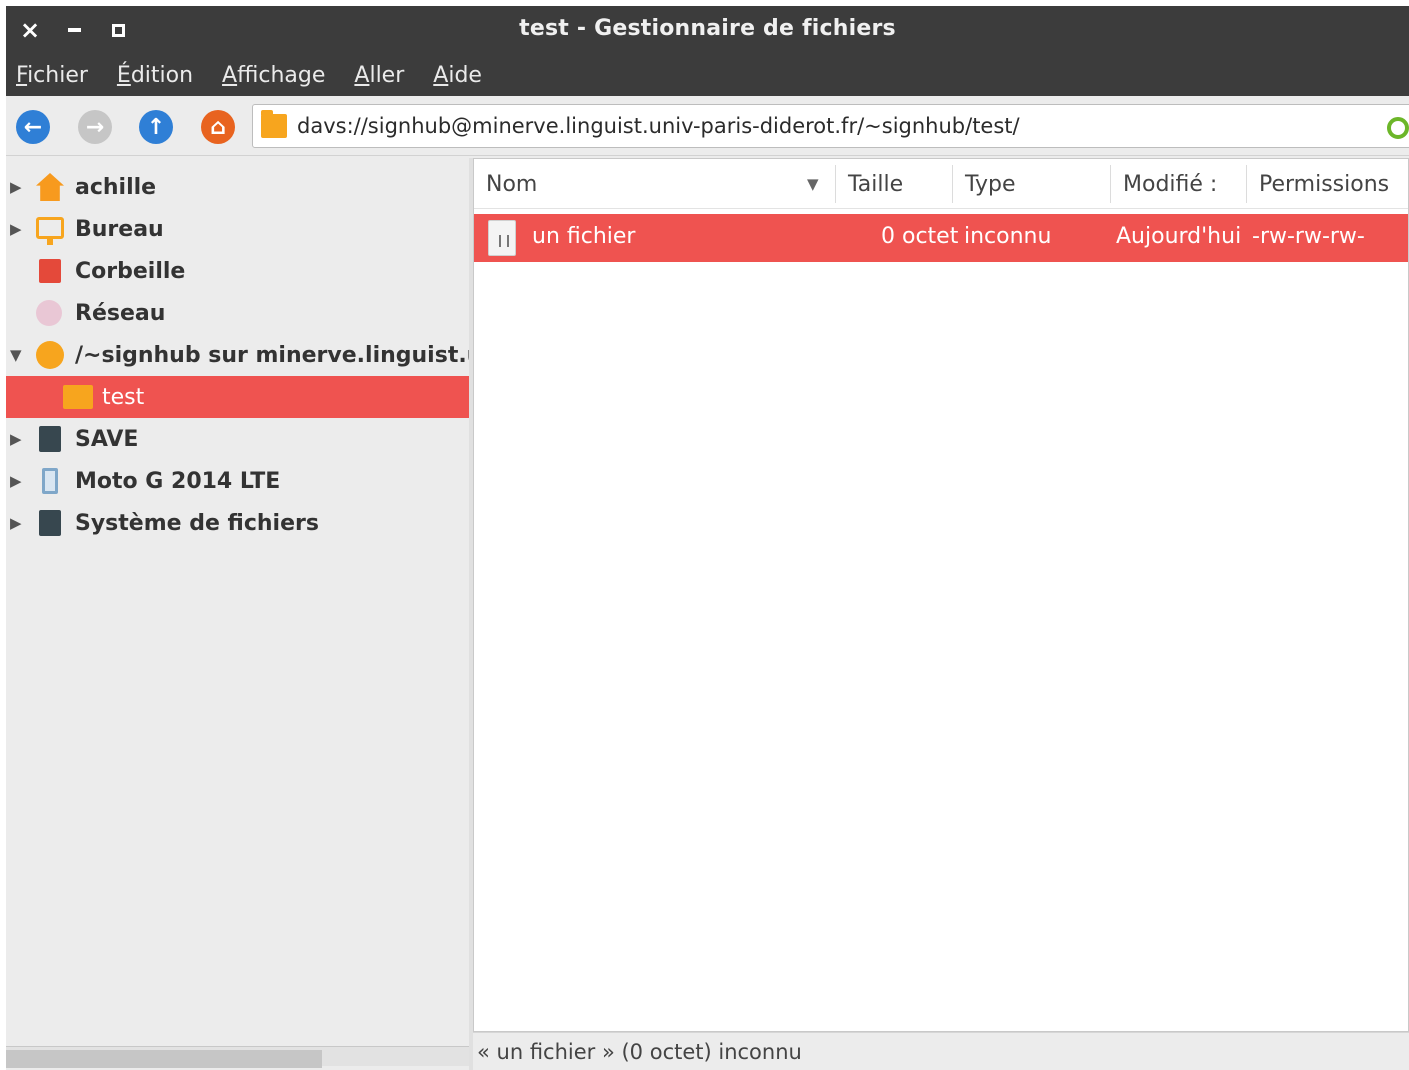 The image size is (1409, 1070). I want to click on sidebar-item-bureau: ▶ Bureau, so click(237, 229).